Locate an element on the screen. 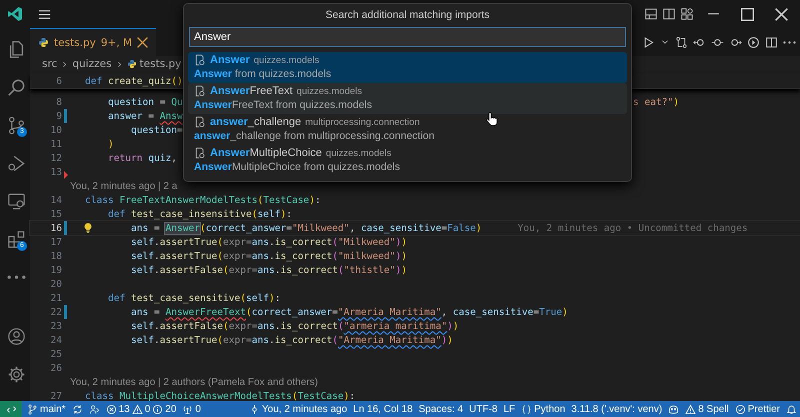 The image size is (800, 417). code-line: return quiz, is located at coordinates (141, 158).